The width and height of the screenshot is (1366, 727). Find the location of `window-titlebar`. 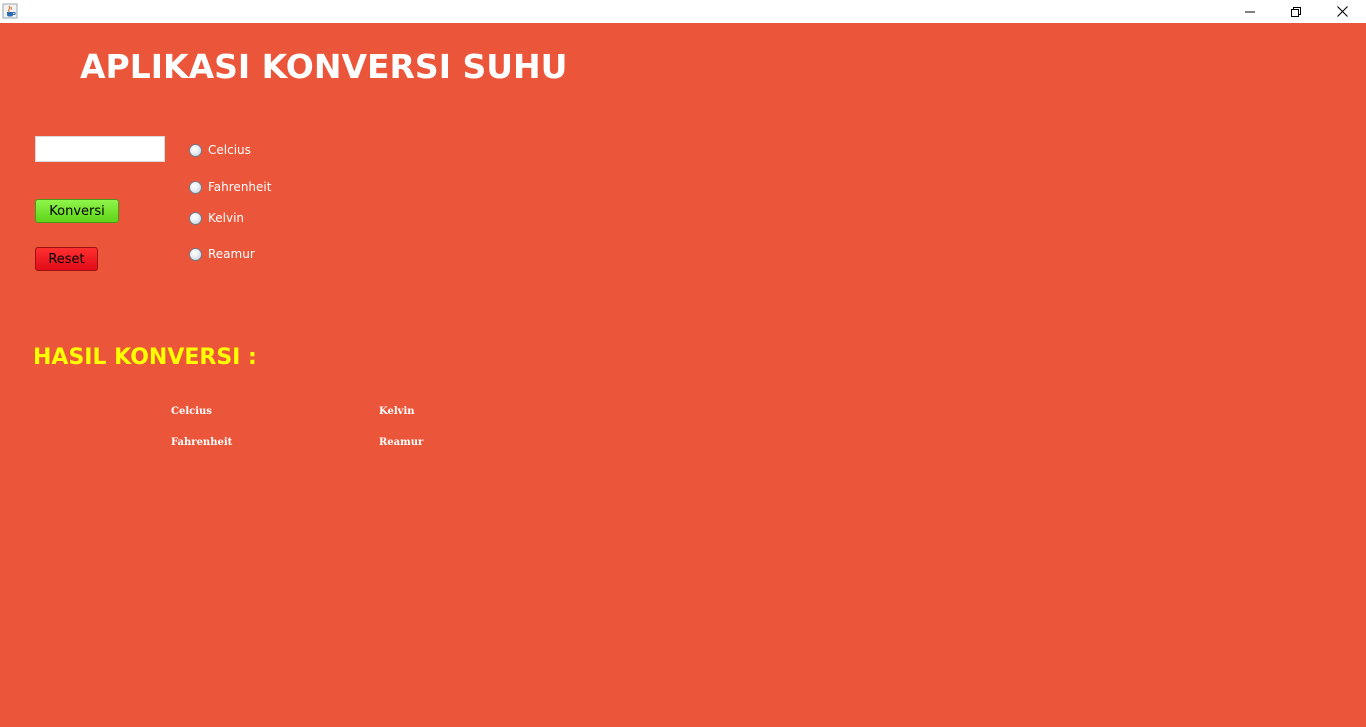

window-titlebar is located at coordinates (683, 11).